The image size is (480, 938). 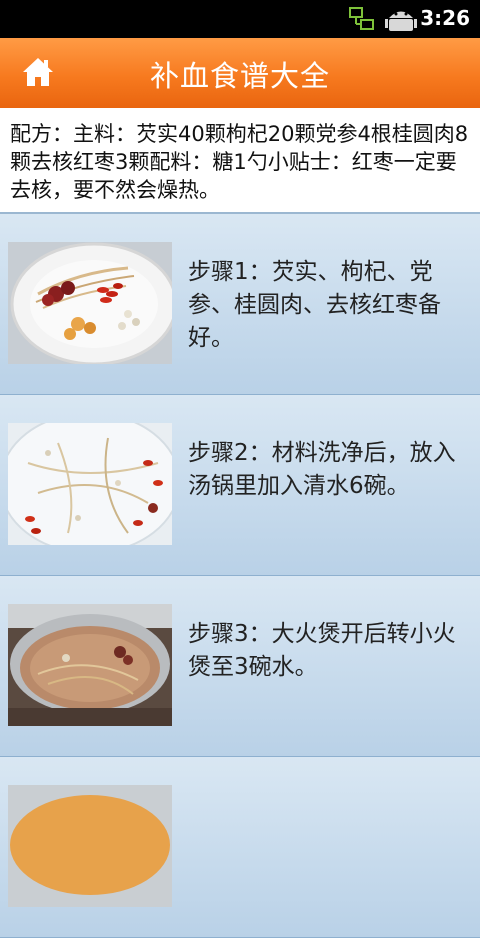 I want to click on step-2-photo, so click(x=90, y=484).